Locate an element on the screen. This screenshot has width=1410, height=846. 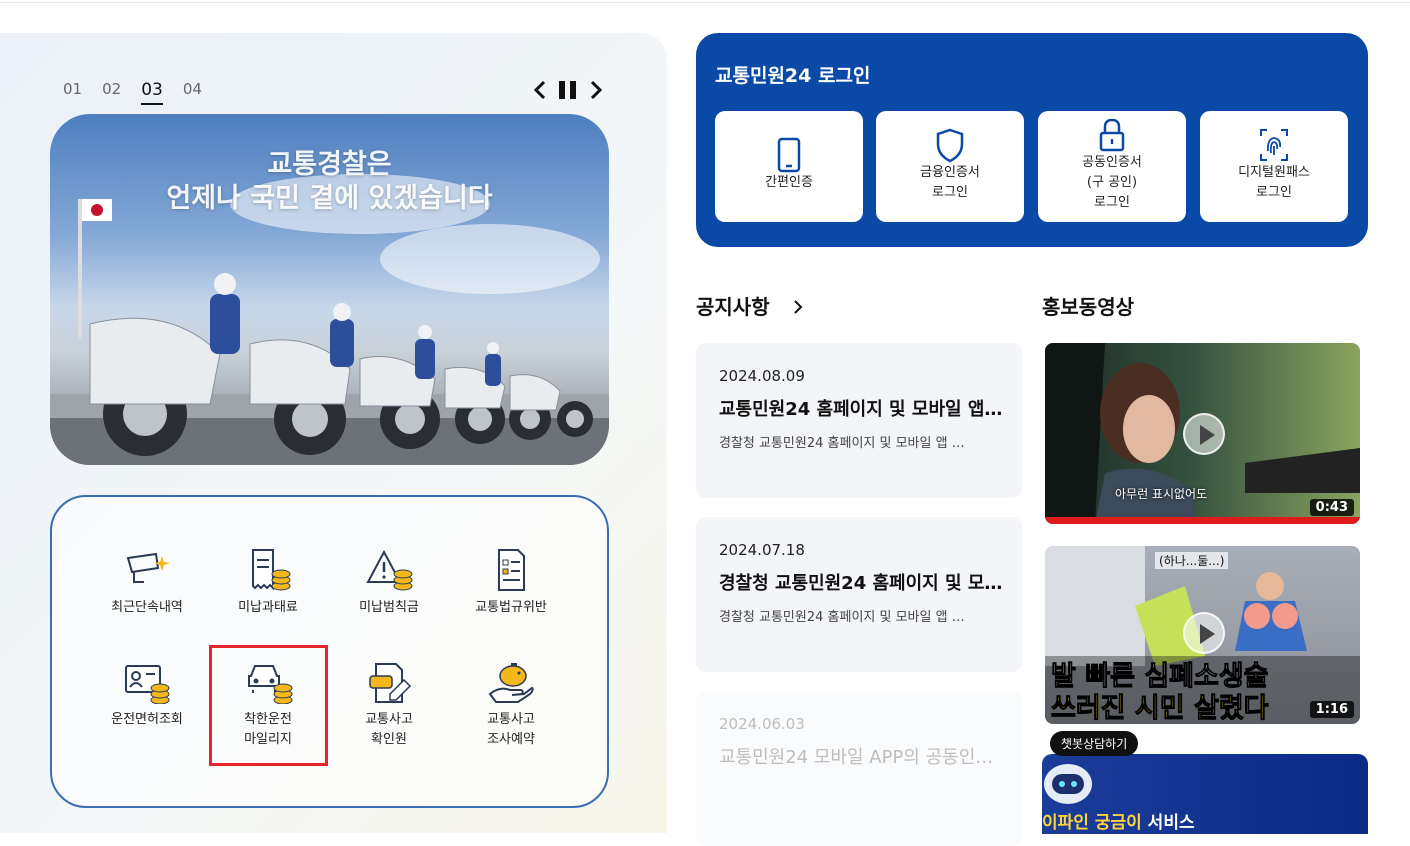
login-digital-onepass: 디지털원패스 로그인 is located at coordinates (1274, 166).